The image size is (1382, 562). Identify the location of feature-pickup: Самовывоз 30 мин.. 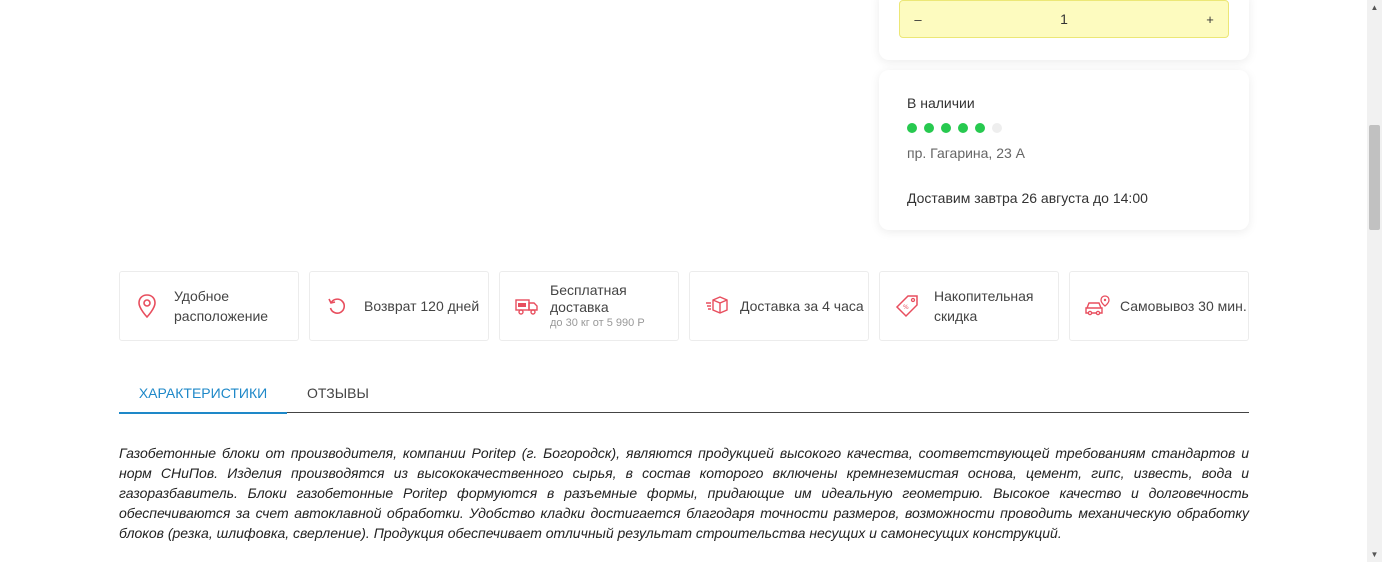
(1159, 306).